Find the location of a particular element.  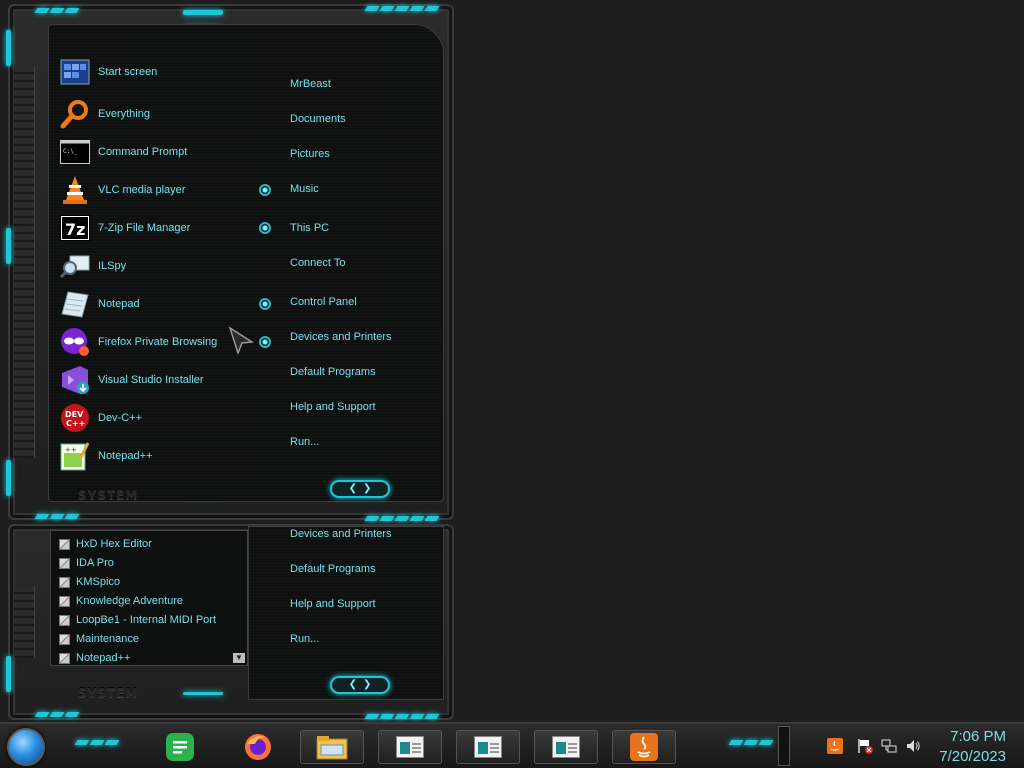

frame-glow-top-left is located at coordinates (57, 10).